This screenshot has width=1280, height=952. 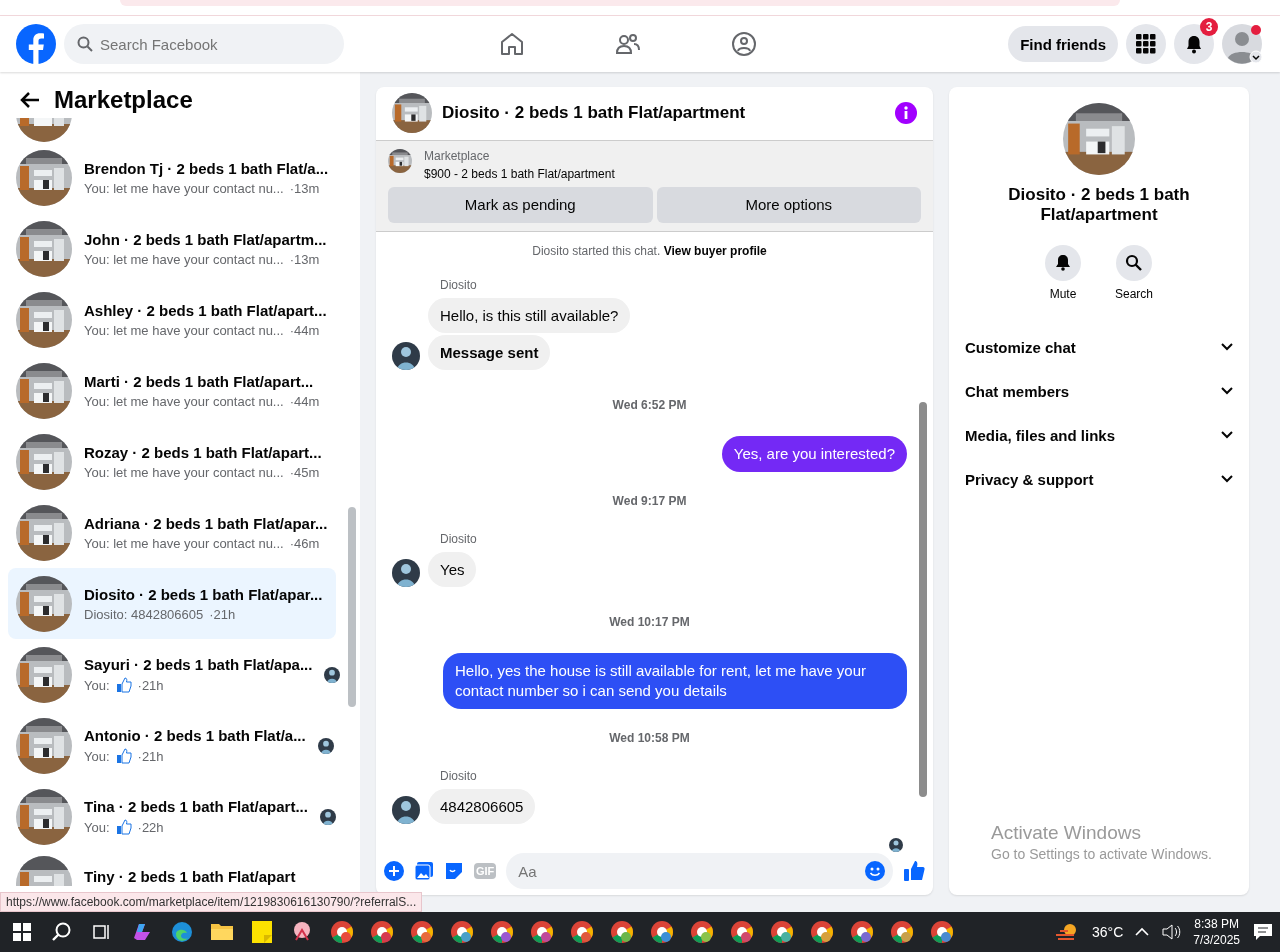 I want to click on conversation-item: Tina · 2 beds 1 bath Flat/apart... You: ·22h, so click(x=172, y=816).